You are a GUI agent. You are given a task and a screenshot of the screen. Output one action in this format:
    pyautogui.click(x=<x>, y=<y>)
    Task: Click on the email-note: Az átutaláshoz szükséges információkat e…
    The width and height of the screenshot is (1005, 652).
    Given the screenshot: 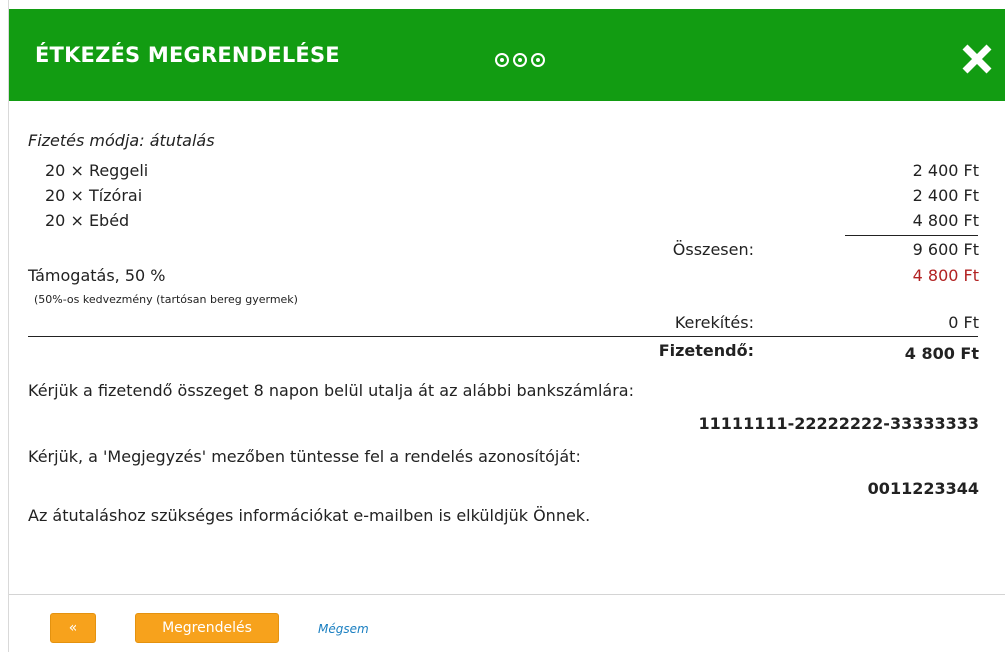 What is the action you would take?
    pyautogui.click(x=309, y=515)
    